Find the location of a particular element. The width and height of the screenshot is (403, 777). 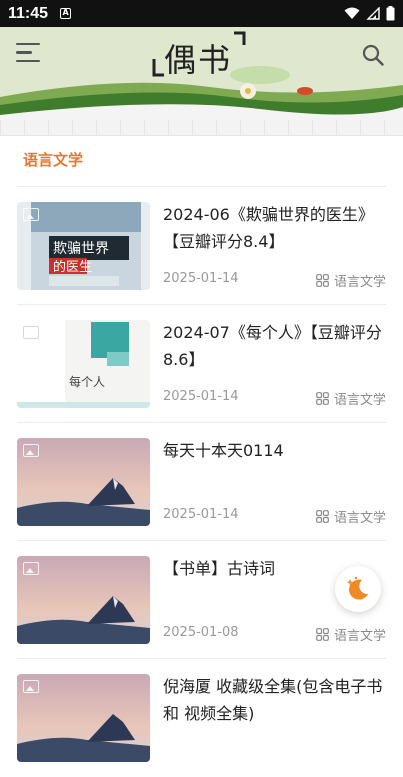

svg-text: 欺骗世界 is located at coordinates (81, 249).